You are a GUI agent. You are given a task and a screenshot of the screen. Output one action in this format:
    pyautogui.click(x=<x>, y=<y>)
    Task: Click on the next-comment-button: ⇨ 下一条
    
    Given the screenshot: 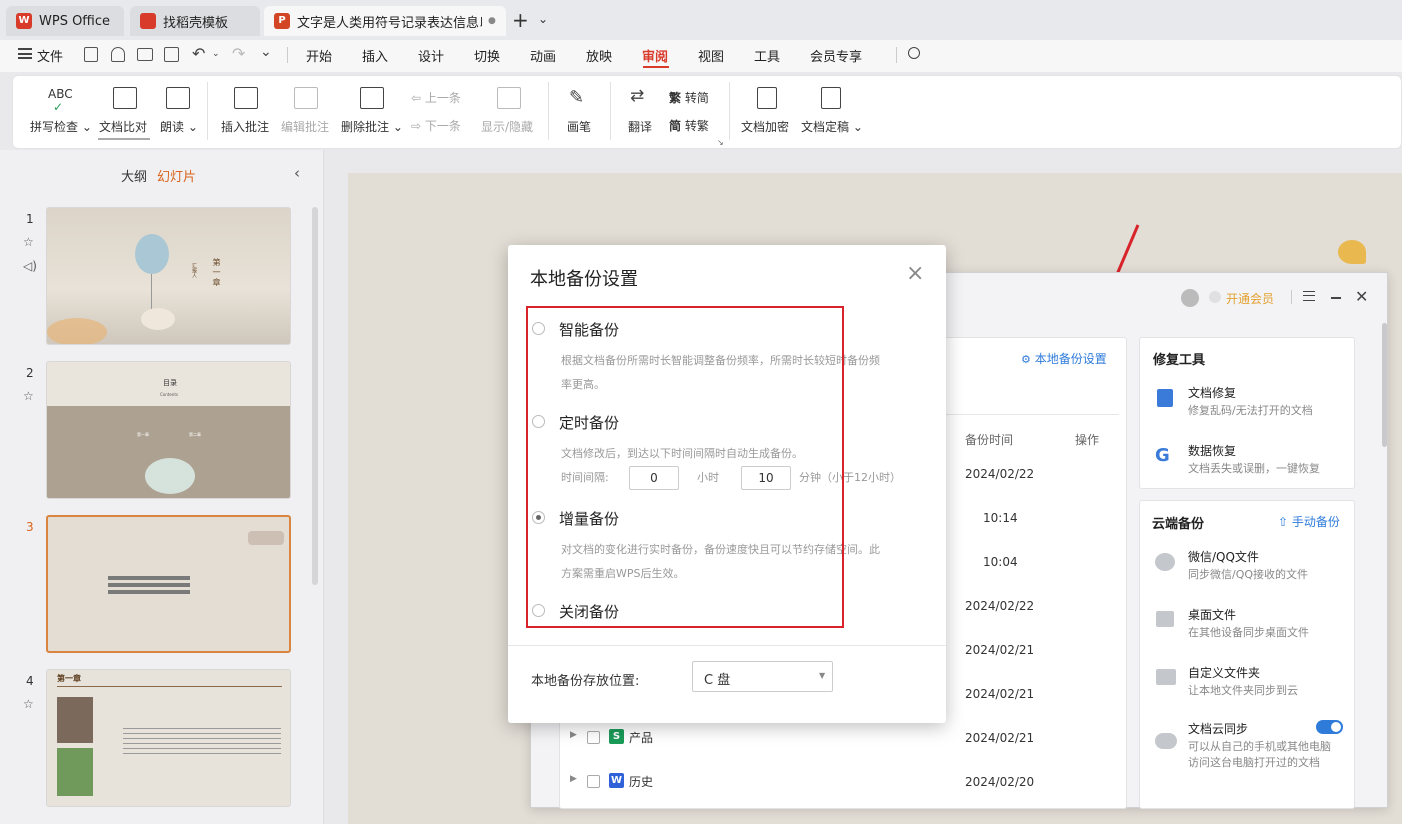 What is the action you would take?
    pyautogui.click(x=436, y=125)
    